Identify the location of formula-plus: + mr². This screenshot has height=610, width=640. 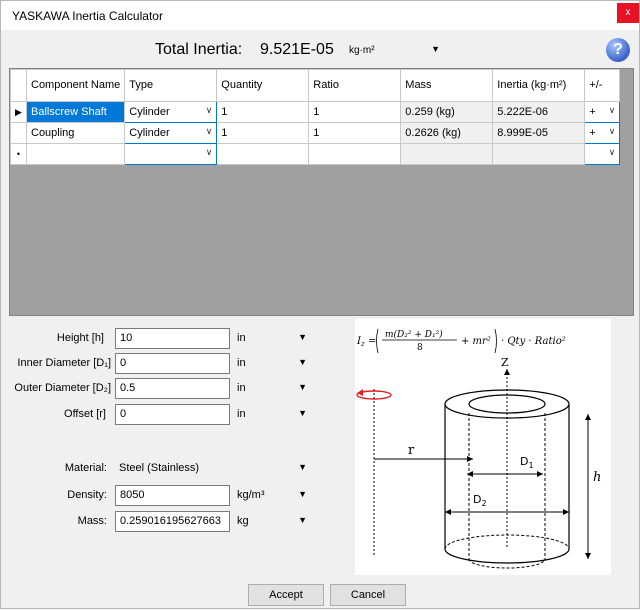
(476, 341).